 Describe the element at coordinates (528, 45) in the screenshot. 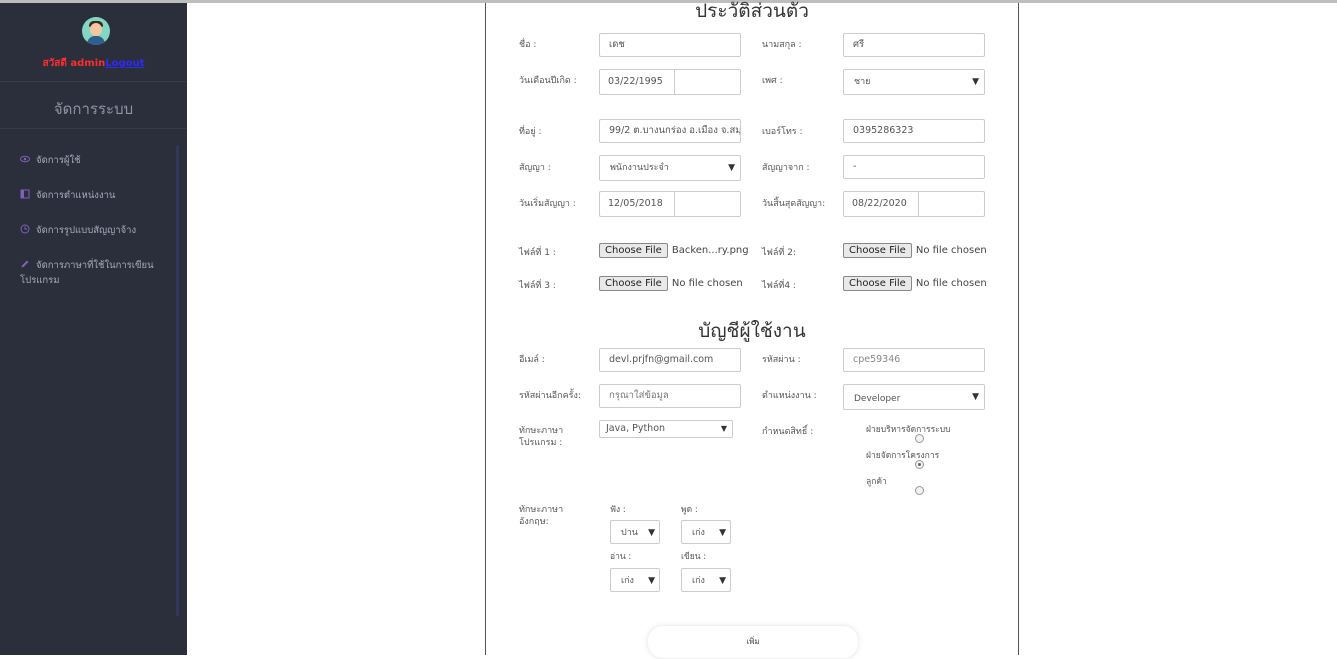

I see `first-name-label: ชื่อ :` at that location.